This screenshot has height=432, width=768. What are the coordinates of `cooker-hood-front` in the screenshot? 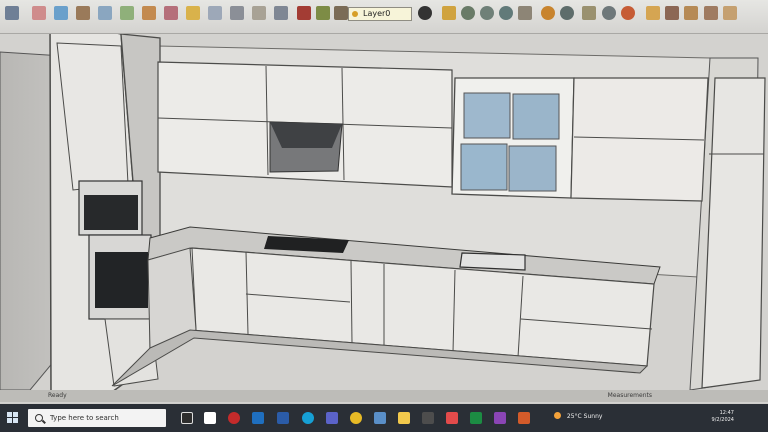 It's located at (306, 135).